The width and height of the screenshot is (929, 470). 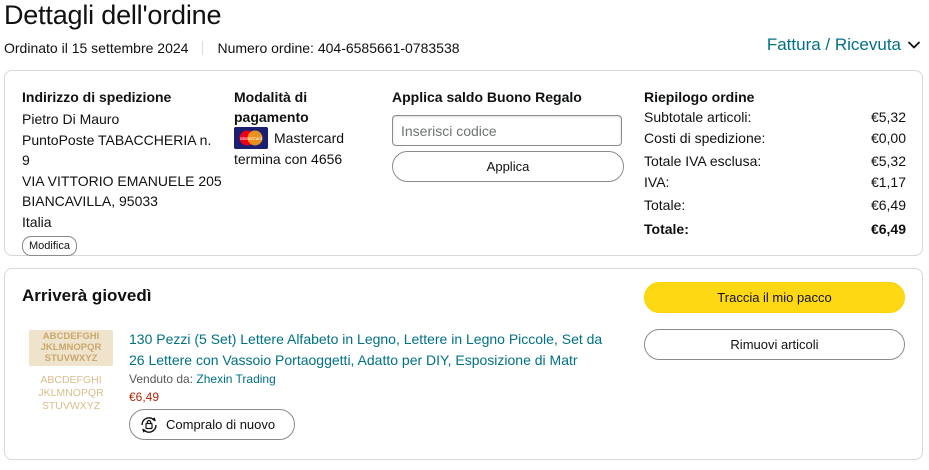 I want to click on summary-row: IVA: €1,17, so click(x=775, y=182).